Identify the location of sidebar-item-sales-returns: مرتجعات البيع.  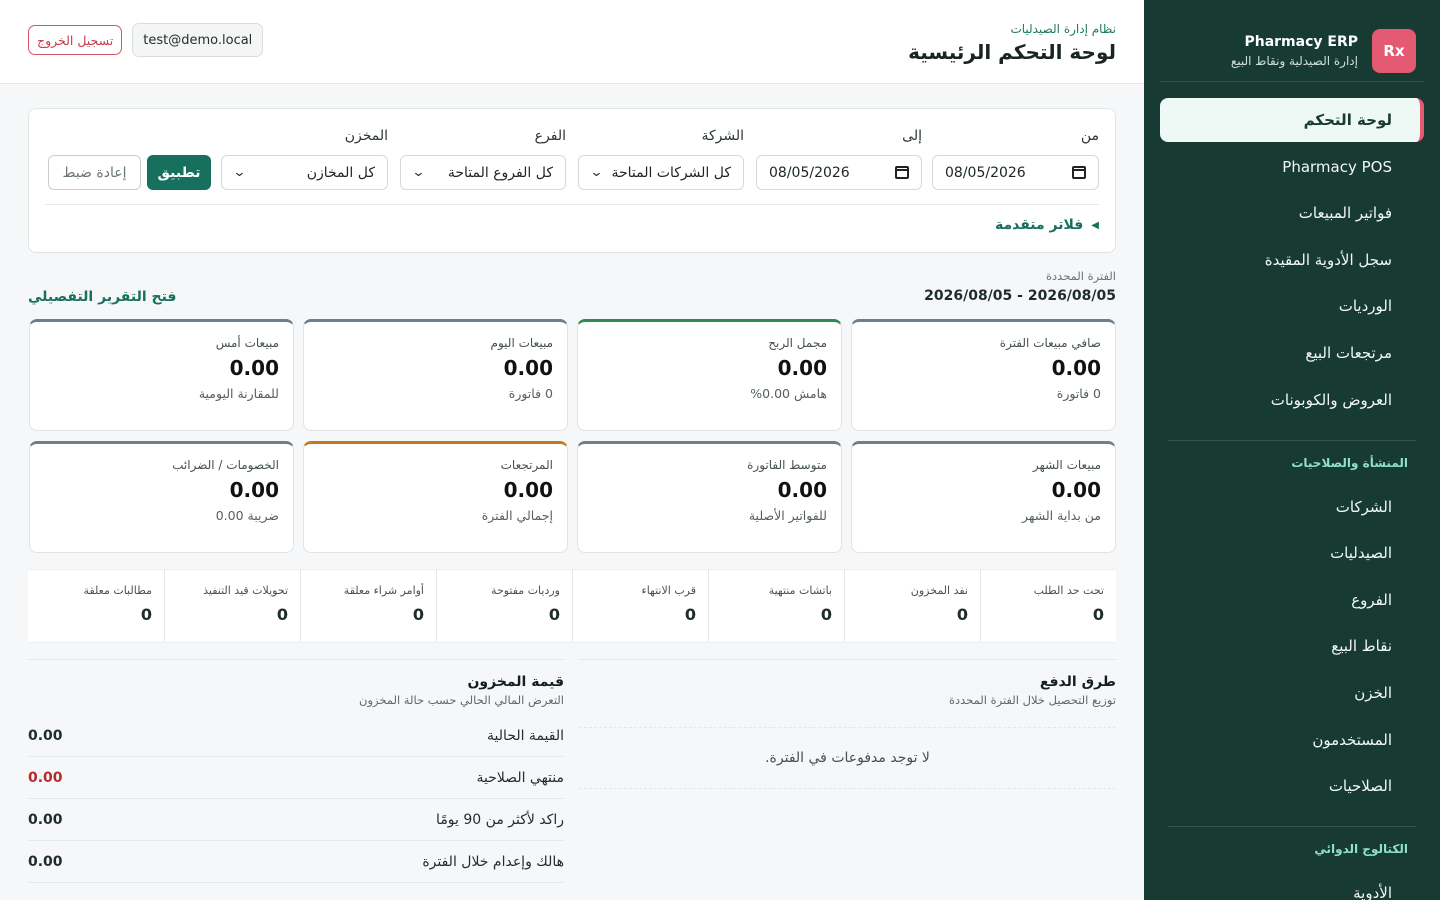
(1292, 353).